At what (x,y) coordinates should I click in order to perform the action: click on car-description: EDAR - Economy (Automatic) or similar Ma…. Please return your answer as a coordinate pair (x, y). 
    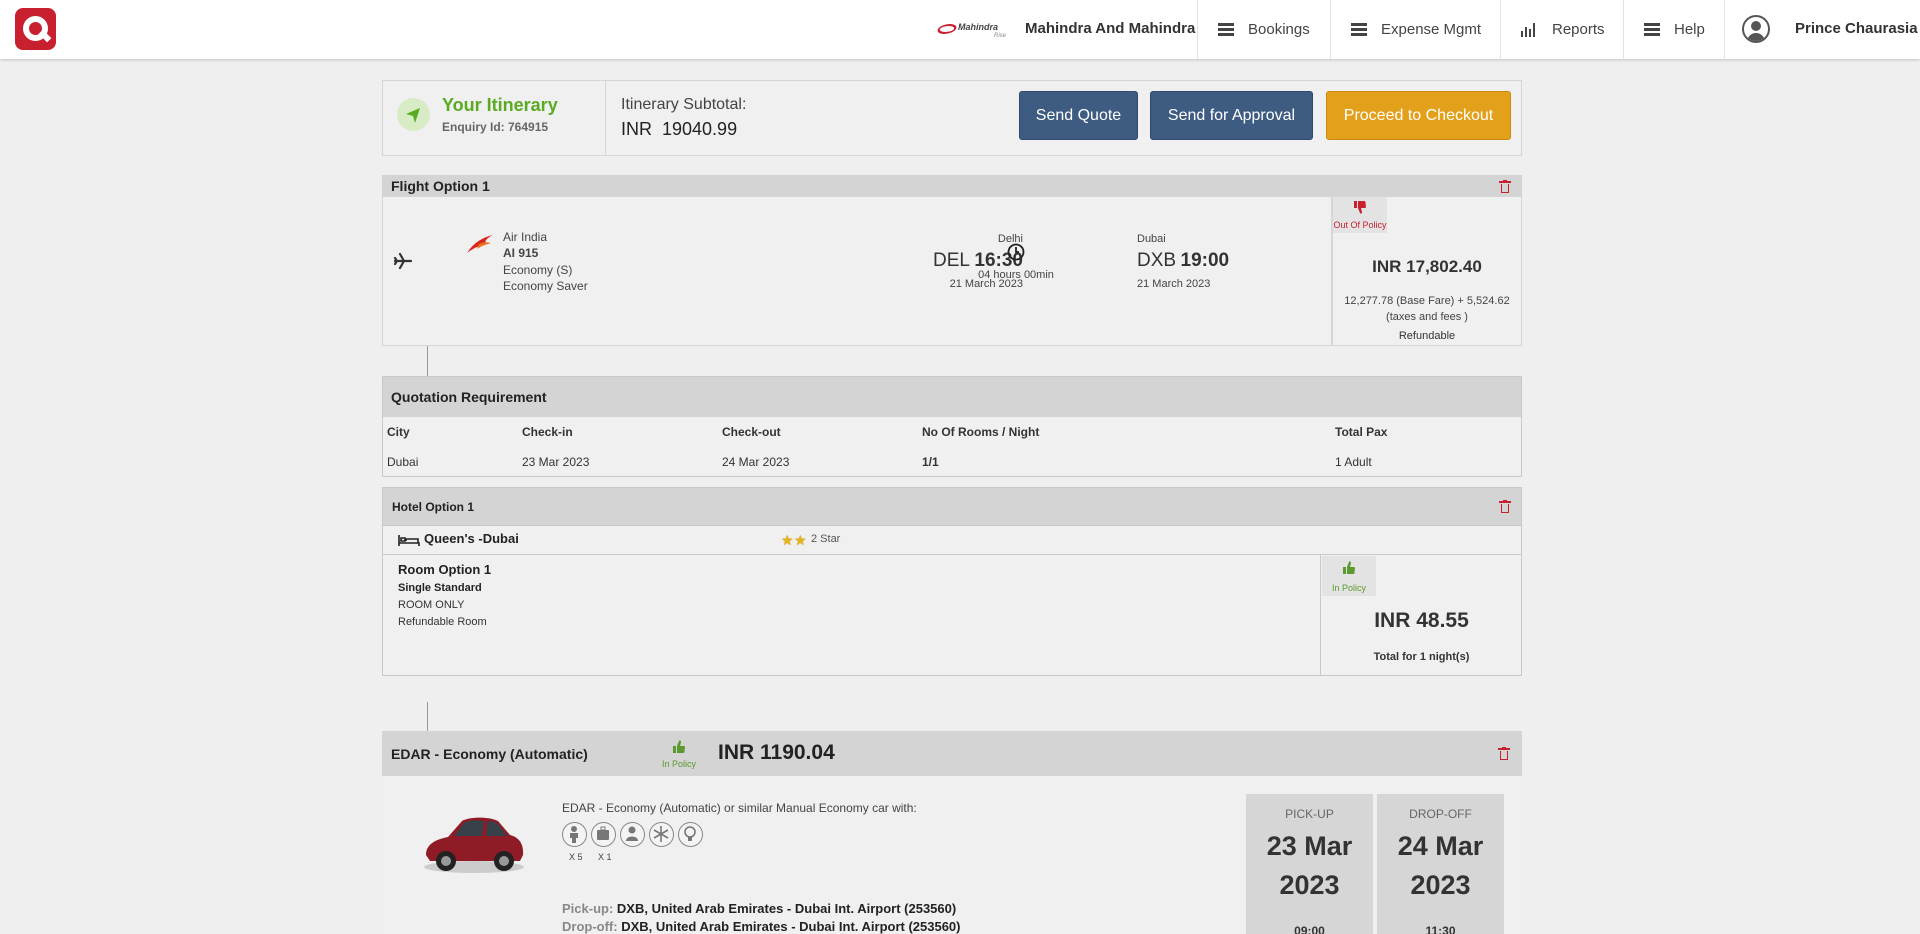
    Looking at the image, I should click on (739, 808).